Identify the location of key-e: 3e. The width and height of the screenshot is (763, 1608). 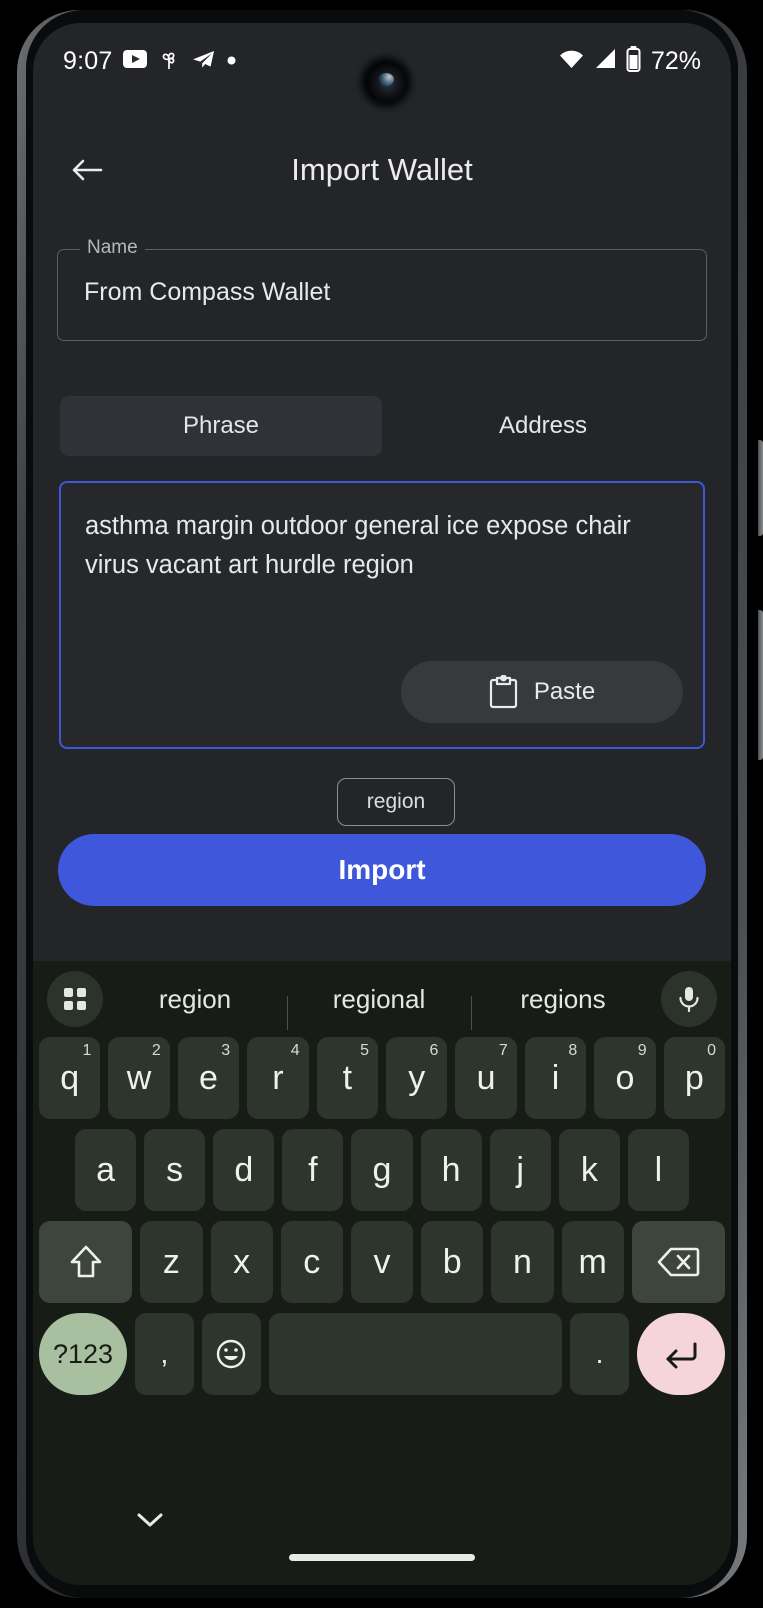
(208, 1078).